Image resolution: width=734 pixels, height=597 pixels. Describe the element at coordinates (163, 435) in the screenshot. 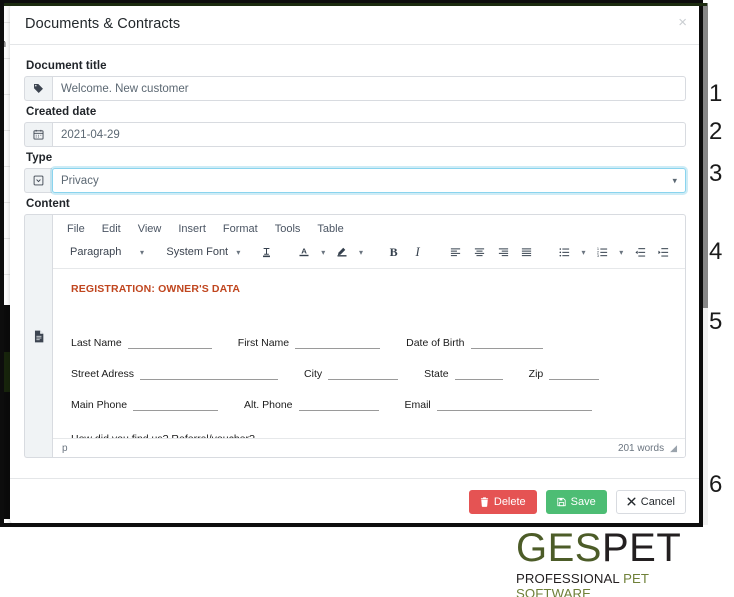

I see `doc-row-clipped: How did you find us? Referral/voucher?` at that location.